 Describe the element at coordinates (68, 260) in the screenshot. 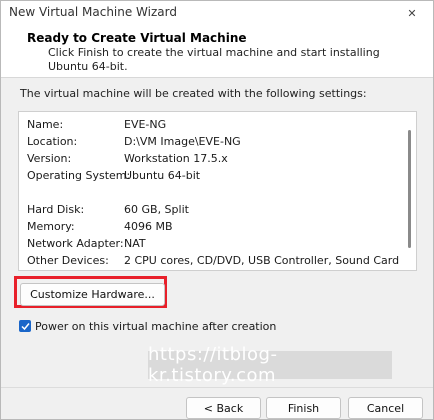

I see `settings-label: Other Devices:` at that location.